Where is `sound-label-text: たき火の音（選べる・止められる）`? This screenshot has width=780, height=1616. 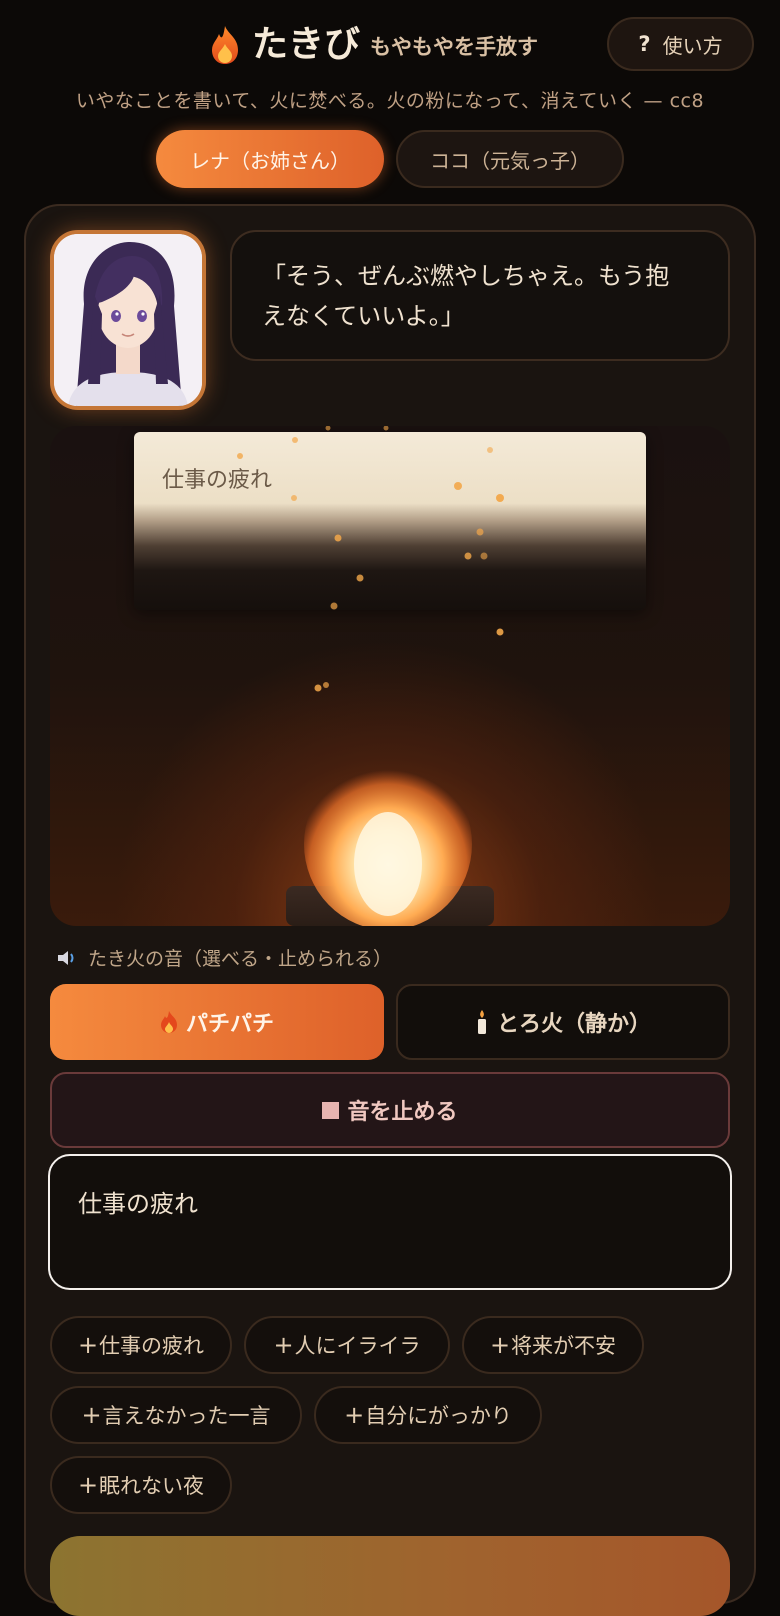
sound-label-text: たき火の音（選べる・止められる） is located at coordinates (240, 959).